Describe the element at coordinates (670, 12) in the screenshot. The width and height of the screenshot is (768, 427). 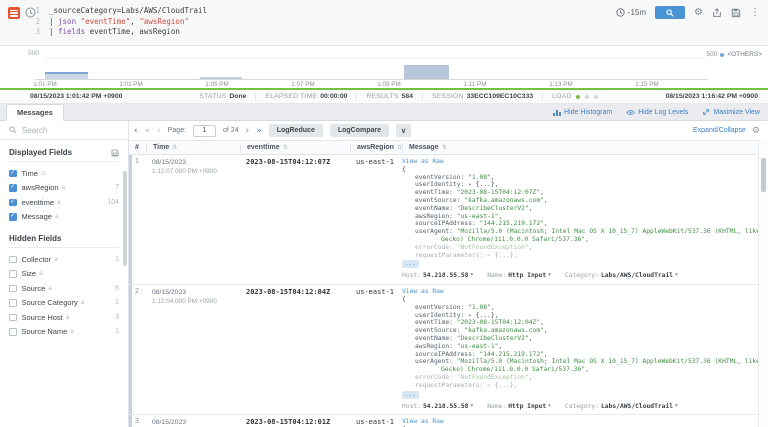
I see `search-button` at that location.